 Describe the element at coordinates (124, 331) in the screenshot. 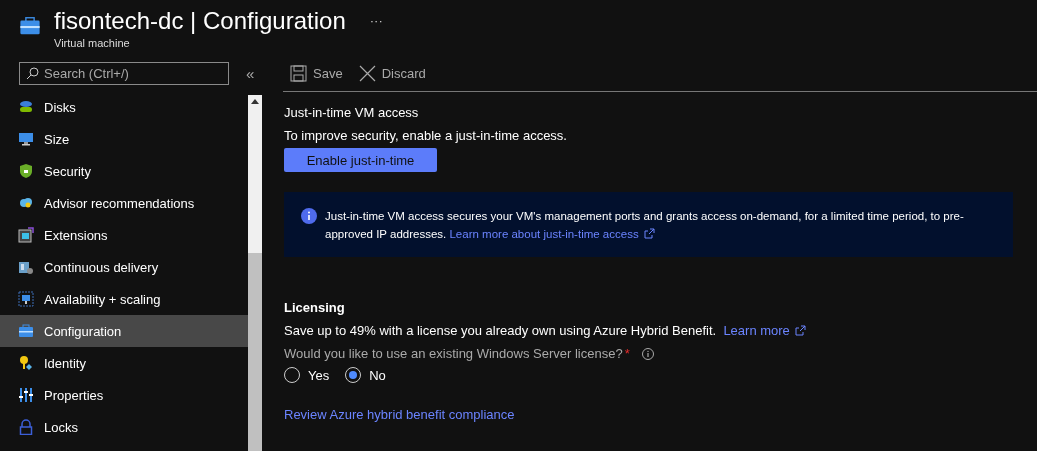

I see `sidebar-item: Configuration` at that location.